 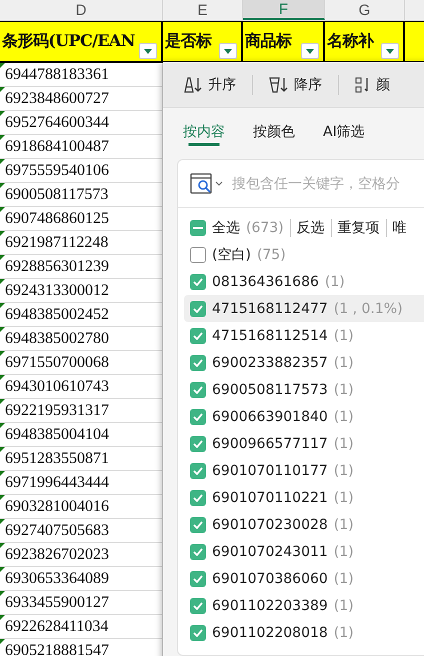 I want to click on search-icon, so click(x=207, y=183).